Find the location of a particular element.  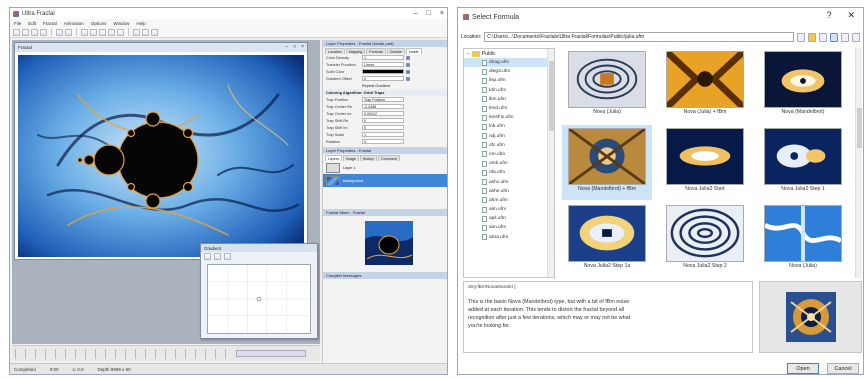

tree-file-item: dnag.ufm is located at coordinates (509, 63).